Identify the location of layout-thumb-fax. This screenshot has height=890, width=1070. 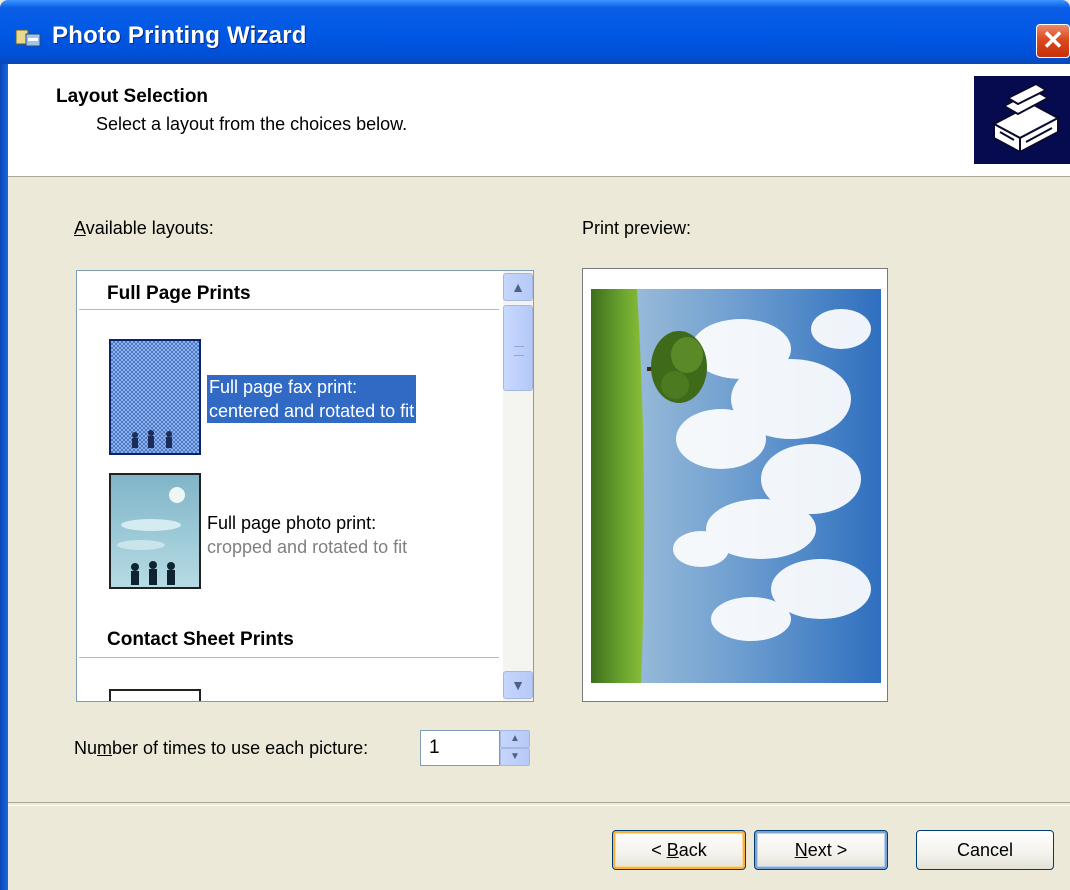
(155, 397).